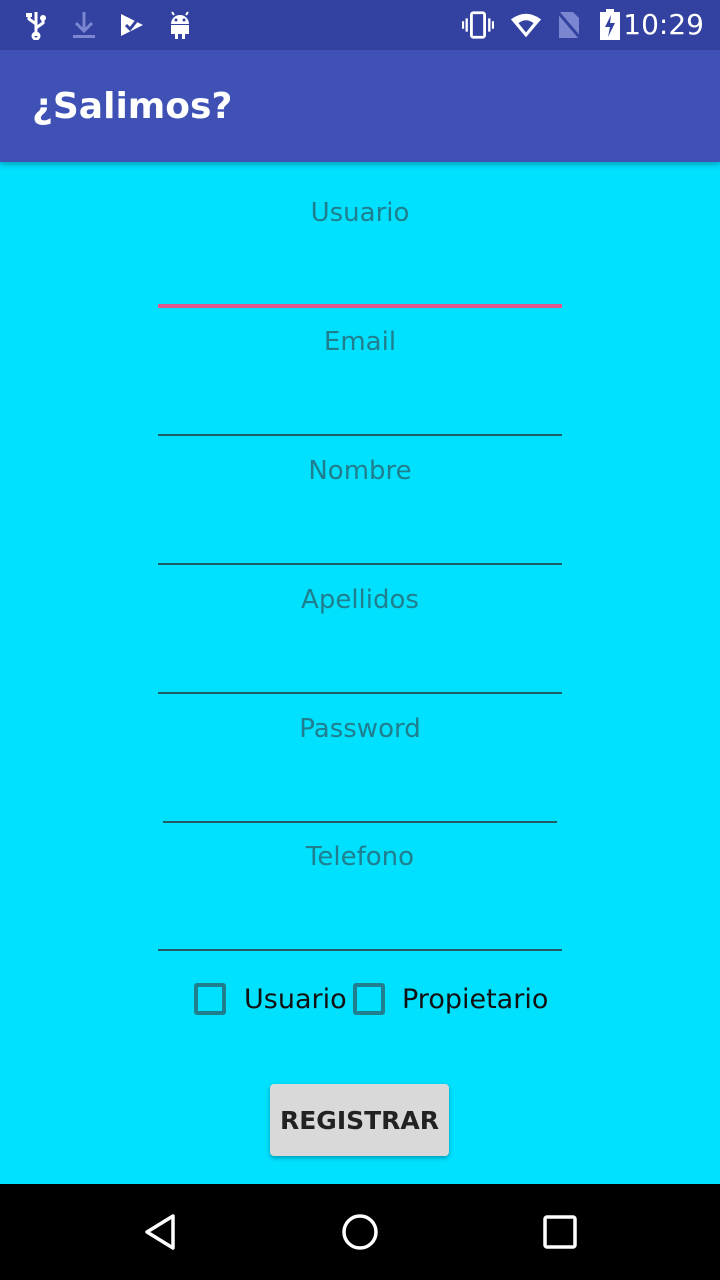 Image resolution: width=720 pixels, height=1280 pixels. Describe the element at coordinates (132, 25) in the screenshot. I see `play-check-icon` at that location.